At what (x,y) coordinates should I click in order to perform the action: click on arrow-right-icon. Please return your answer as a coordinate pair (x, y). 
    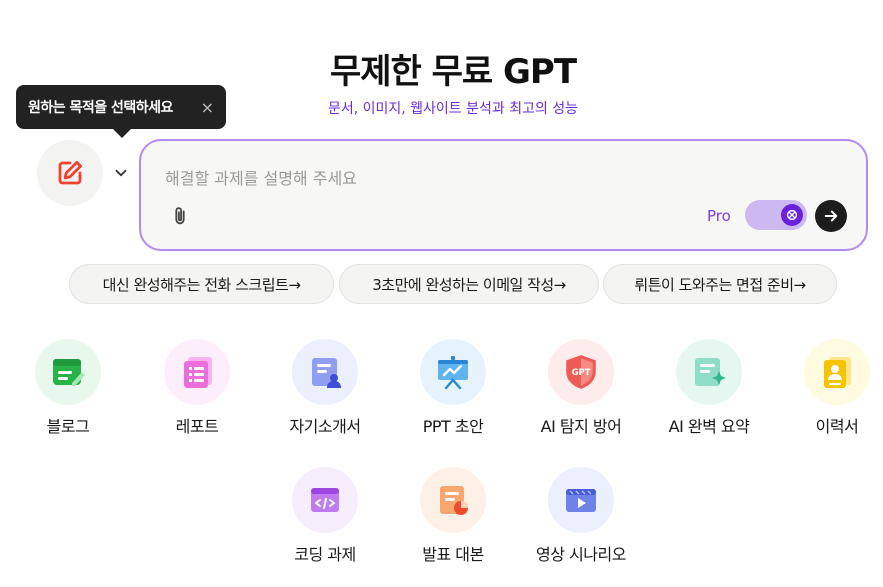
    Looking at the image, I should click on (831, 216).